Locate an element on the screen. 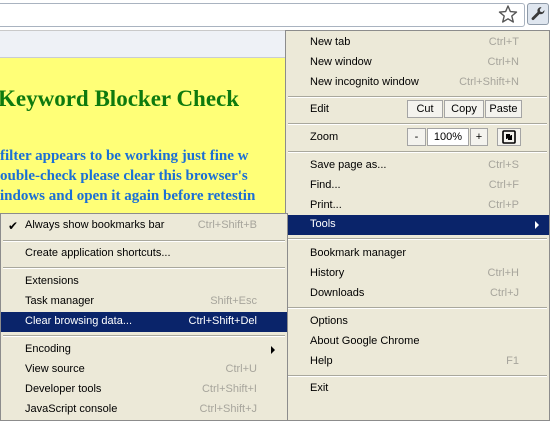  menu-item-clear-browsing-data: Clear browsing data... Ctrl+Shift+Del is located at coordinates (144, 322).